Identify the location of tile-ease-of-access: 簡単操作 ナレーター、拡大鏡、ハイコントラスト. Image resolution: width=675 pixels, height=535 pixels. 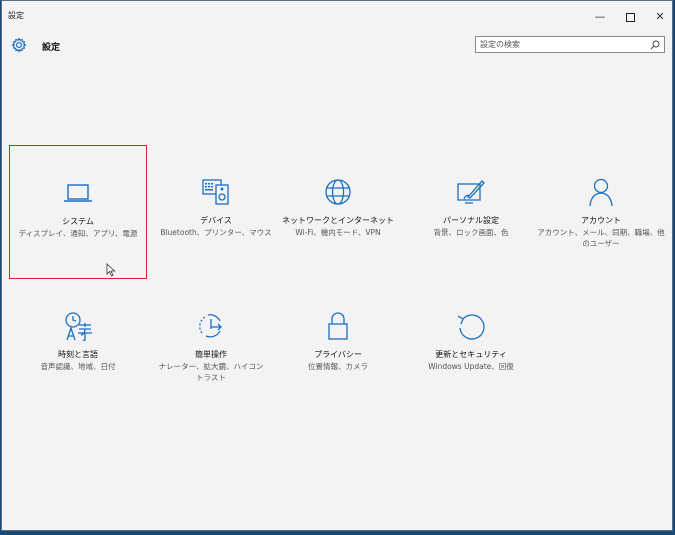
(211, 346).